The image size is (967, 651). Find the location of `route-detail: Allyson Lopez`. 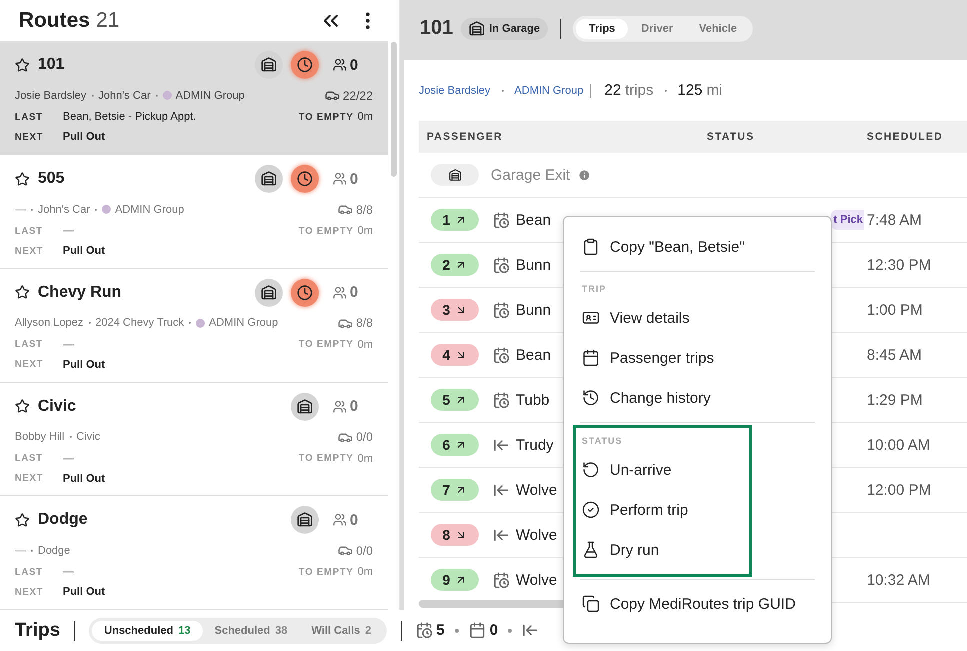

route-detail: Allyson Lopez is located at coordinates (49, 323).